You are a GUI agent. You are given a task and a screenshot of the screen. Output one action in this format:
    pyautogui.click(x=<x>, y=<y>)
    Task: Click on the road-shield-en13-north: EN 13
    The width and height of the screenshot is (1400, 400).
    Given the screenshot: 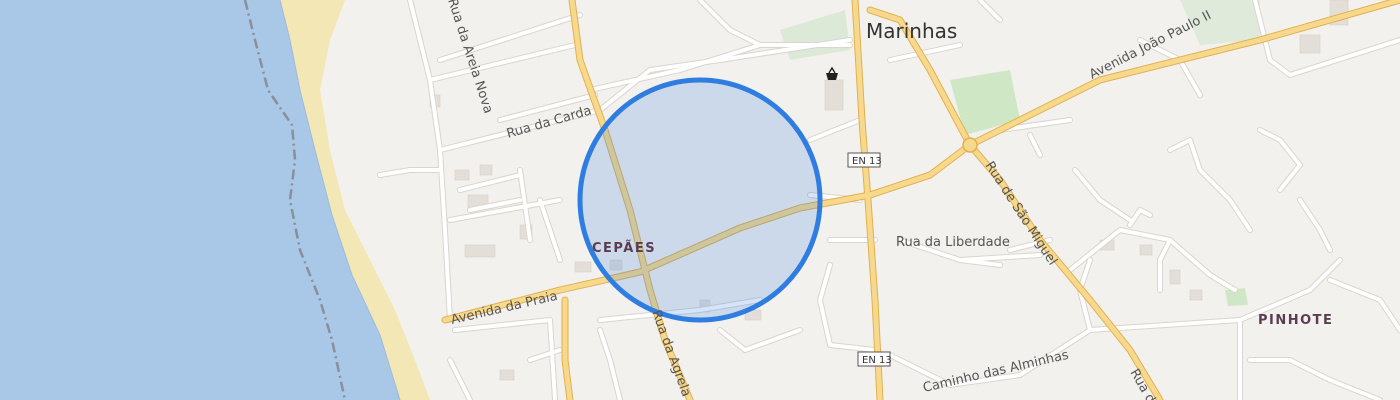 What is the action you would take?
    pyautogui.click(x=864, y=160)
    